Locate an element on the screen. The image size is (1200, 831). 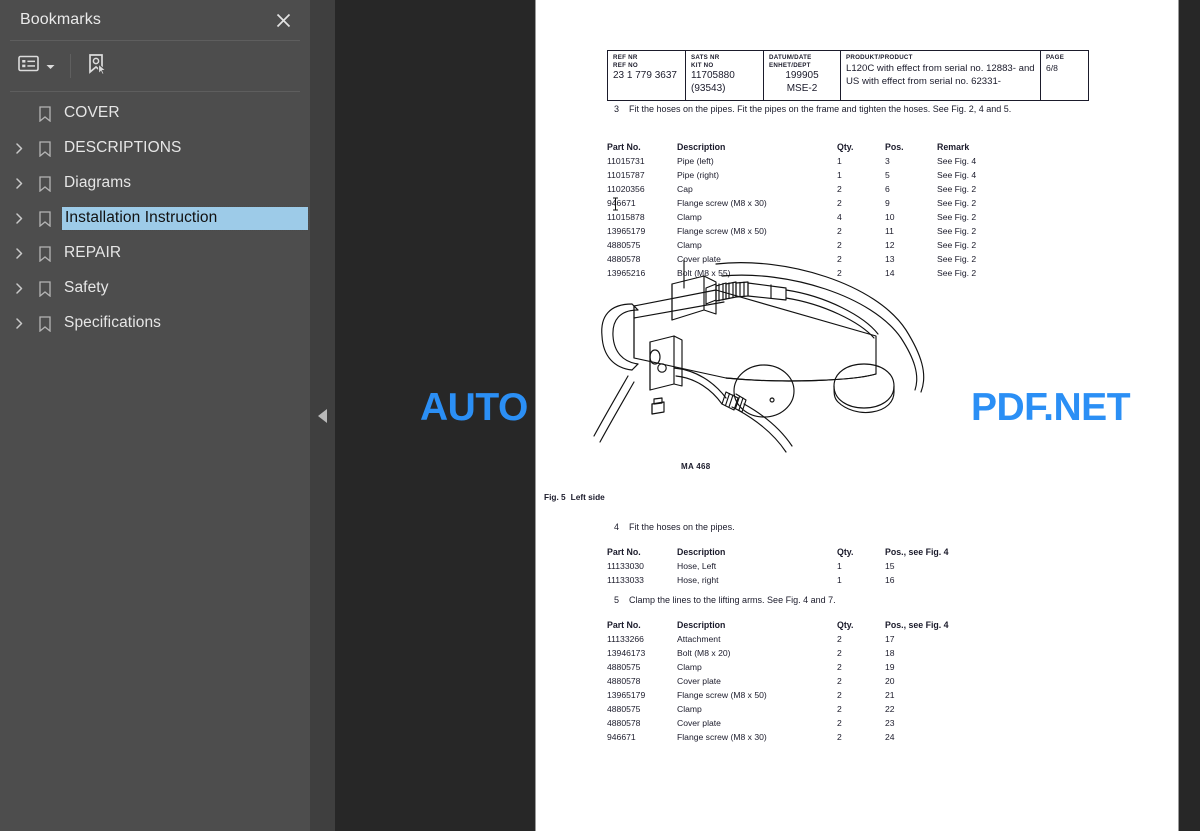
table-row: 11015878 Clamp 4 10 See Fig. 2 is located at coordinates (812, 218).